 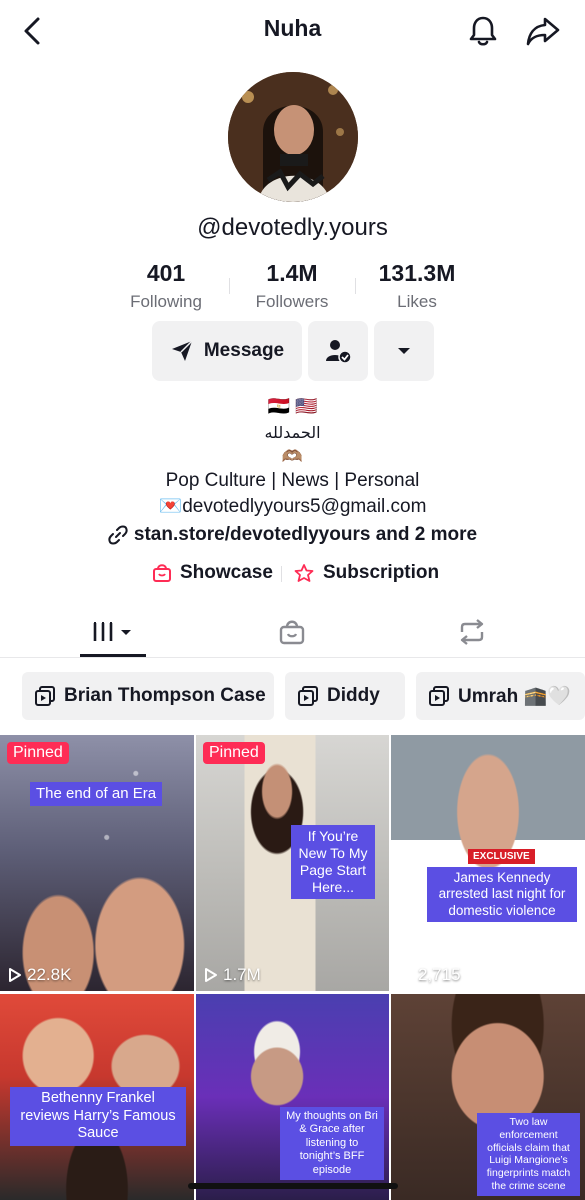 I want to click on shop-bag-icon, so click(x=292, y=632).